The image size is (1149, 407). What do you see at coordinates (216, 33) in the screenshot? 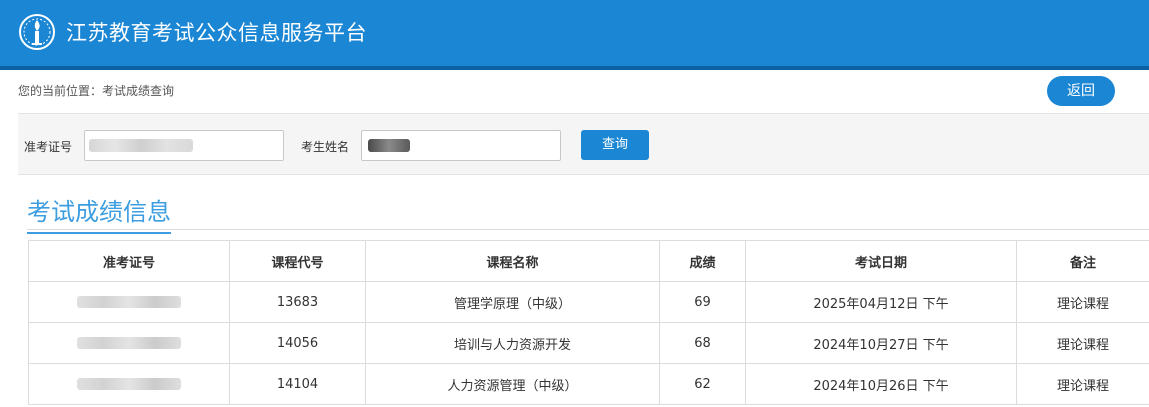
I see `site-title: 江苏教育考试公众信息服务平台` at bounding box center [216, 33].